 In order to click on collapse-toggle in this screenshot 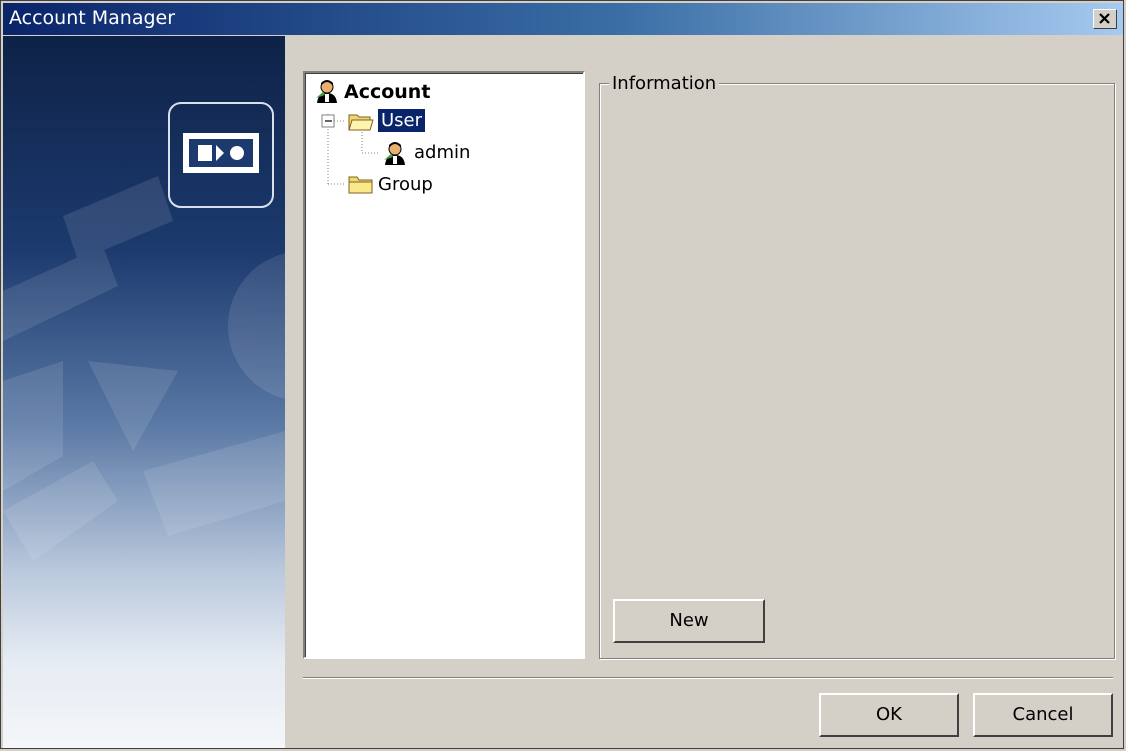, I will do `click(328, 121)`.